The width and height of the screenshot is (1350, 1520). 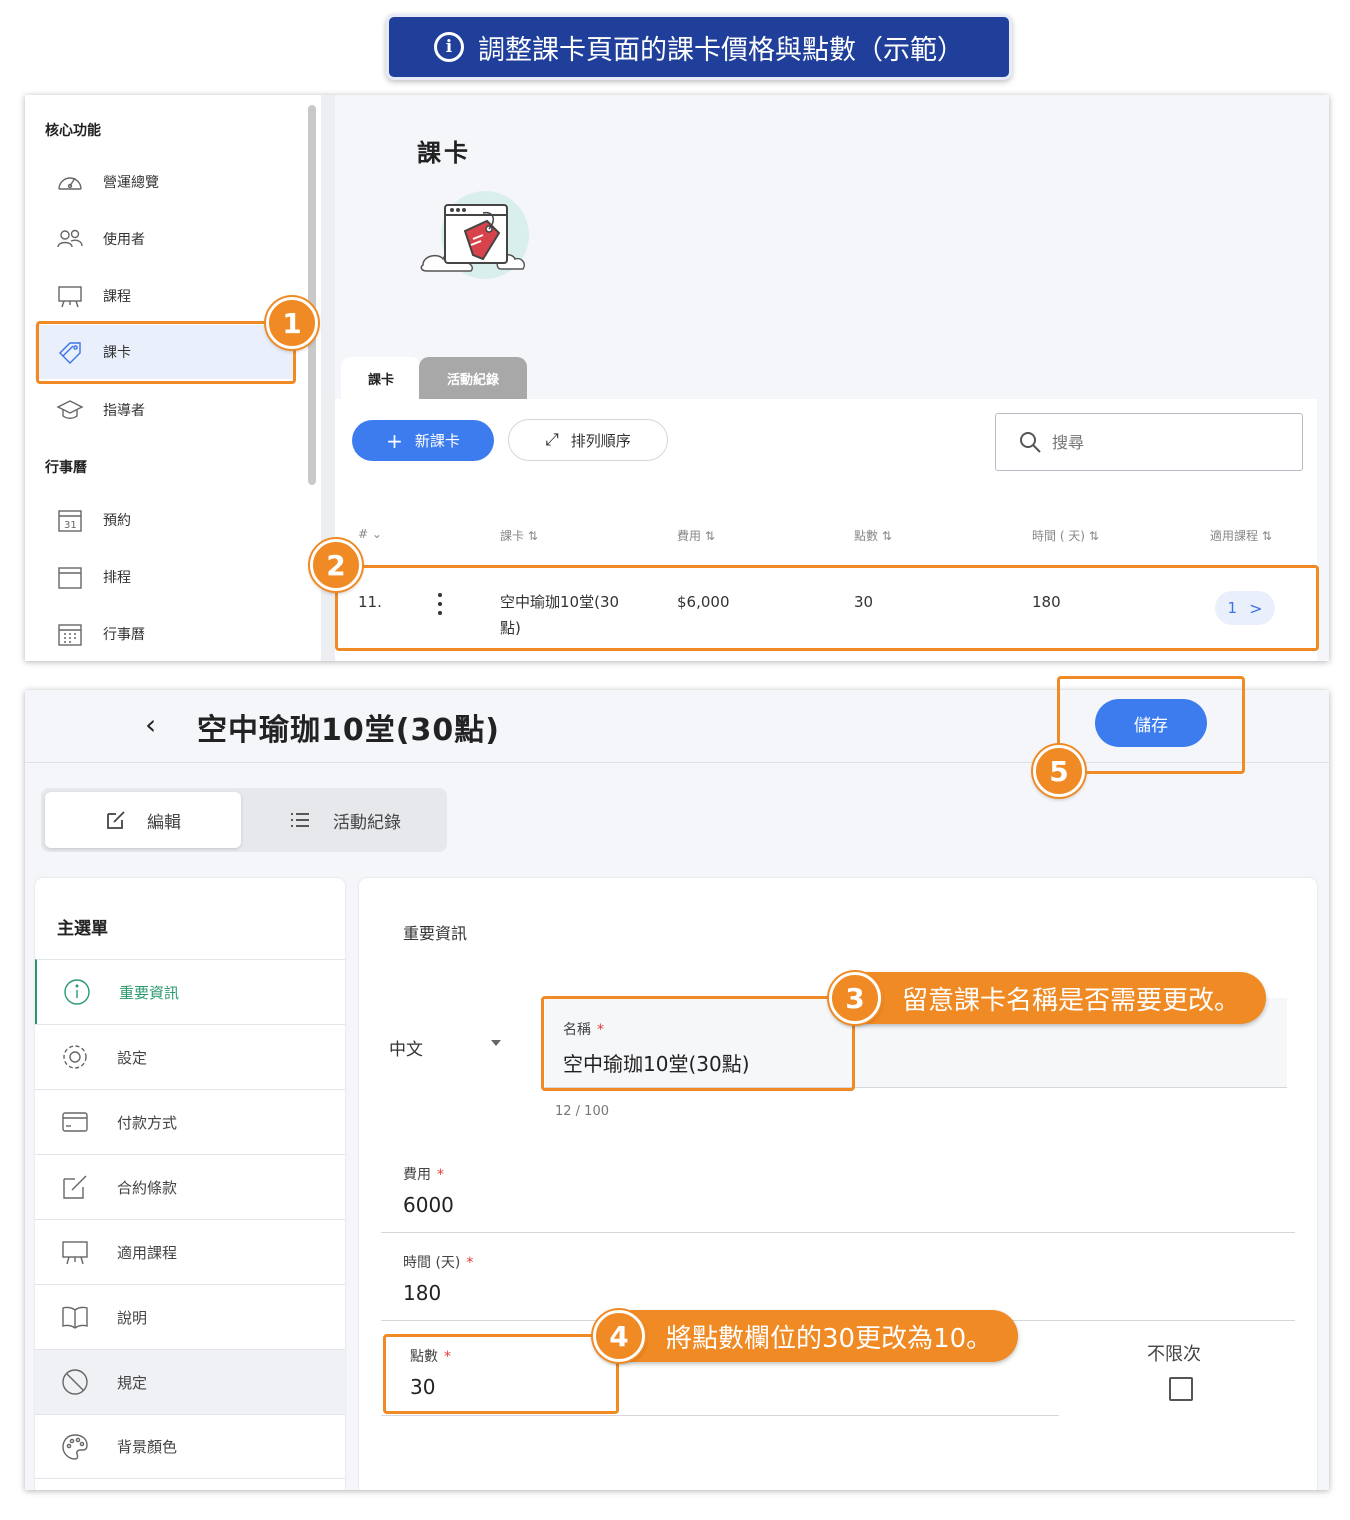 What do you see at coordinates (806, 1336) in the screenshot?
I see `callout-4: 將點數欄位的30更改為10。` at bounding box center [806, 1336].